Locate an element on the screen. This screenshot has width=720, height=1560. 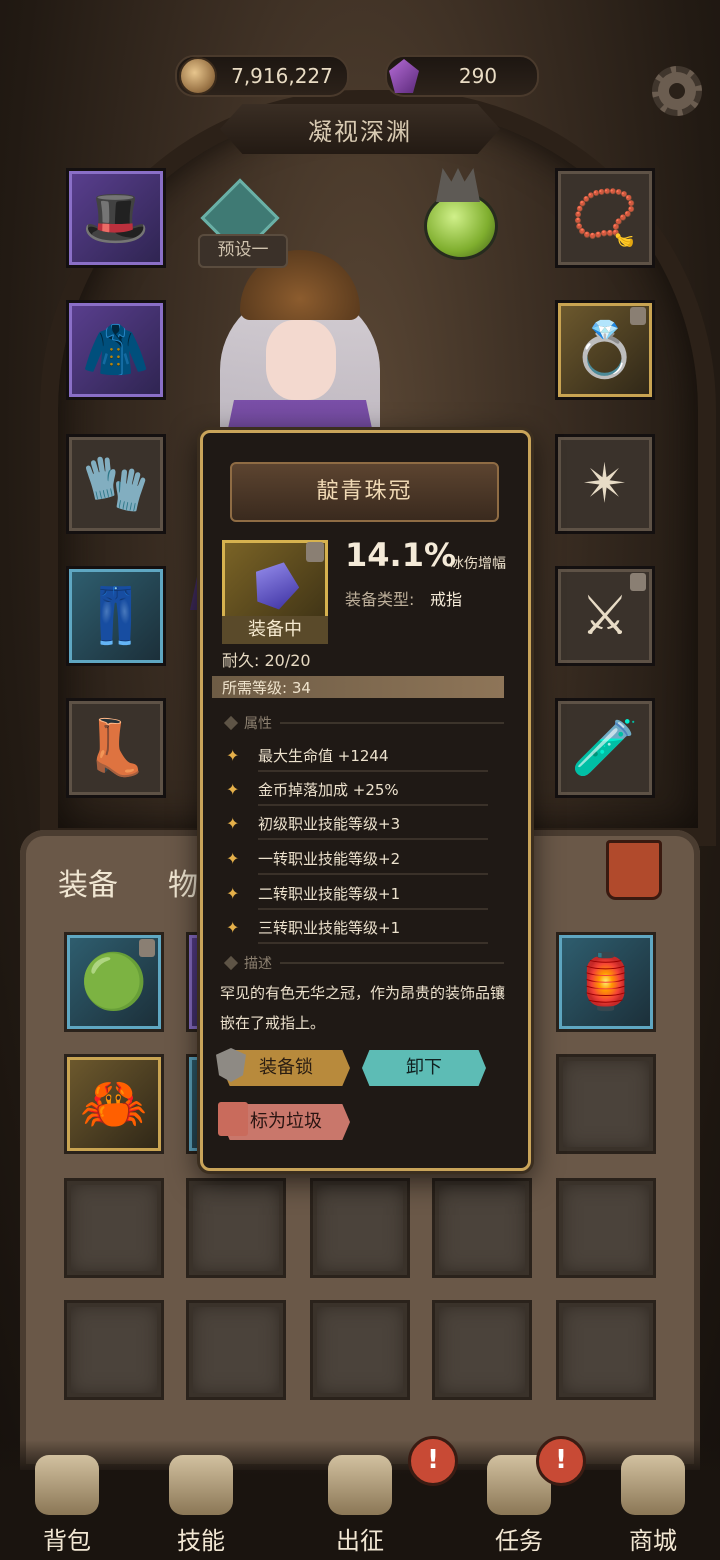
equip-slot-boots: 👢 is located at coordinates (116, 748).